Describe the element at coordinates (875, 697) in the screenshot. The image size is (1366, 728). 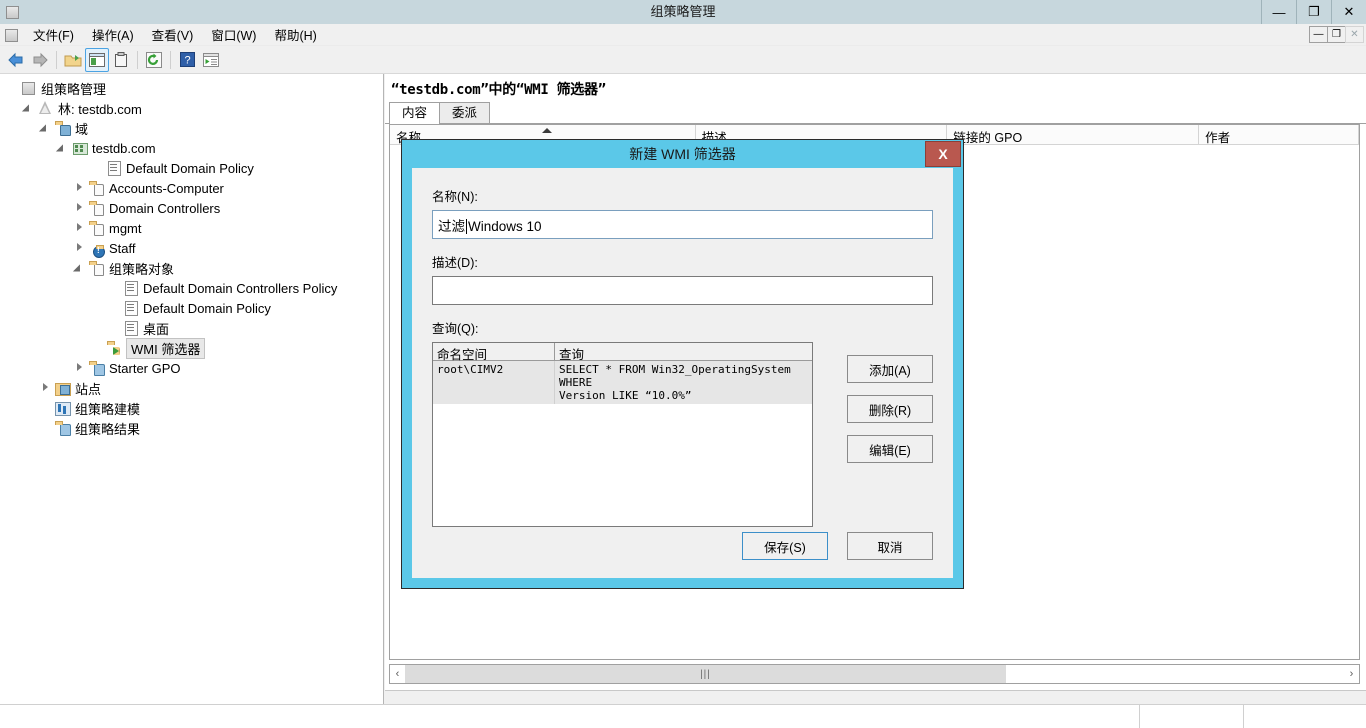
I see `pane-bottom-edge` at that location.